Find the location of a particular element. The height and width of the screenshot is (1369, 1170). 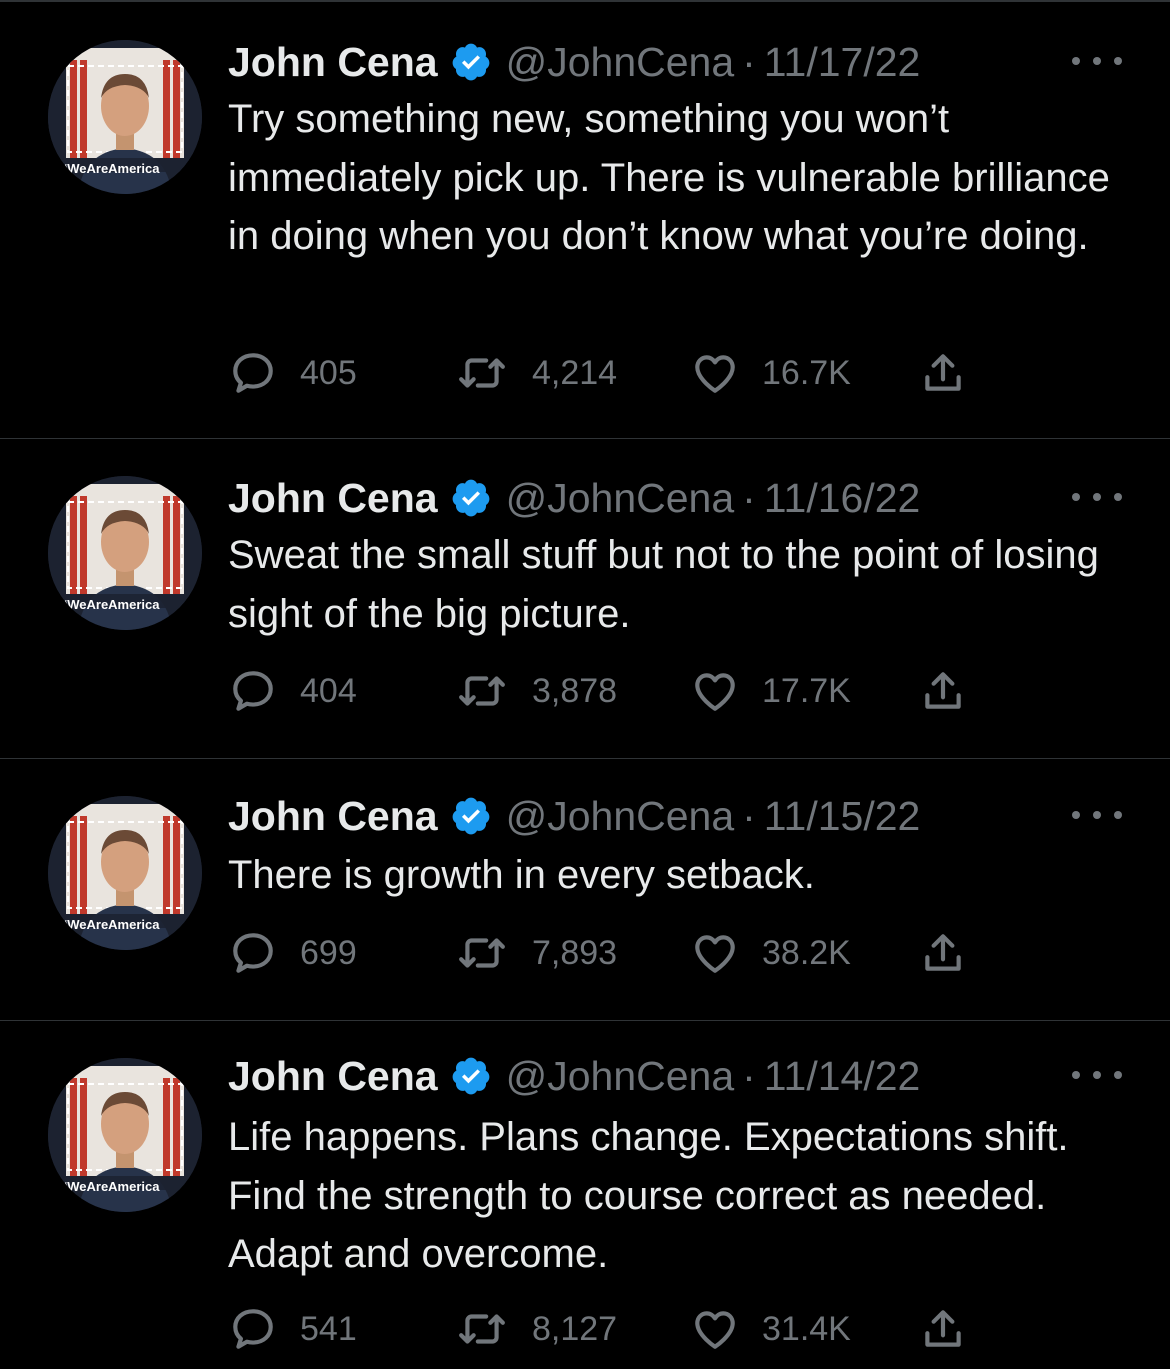

tweet-header: John Cena @JohnCena · 11/16/22 is located at coordinates (574, 498).